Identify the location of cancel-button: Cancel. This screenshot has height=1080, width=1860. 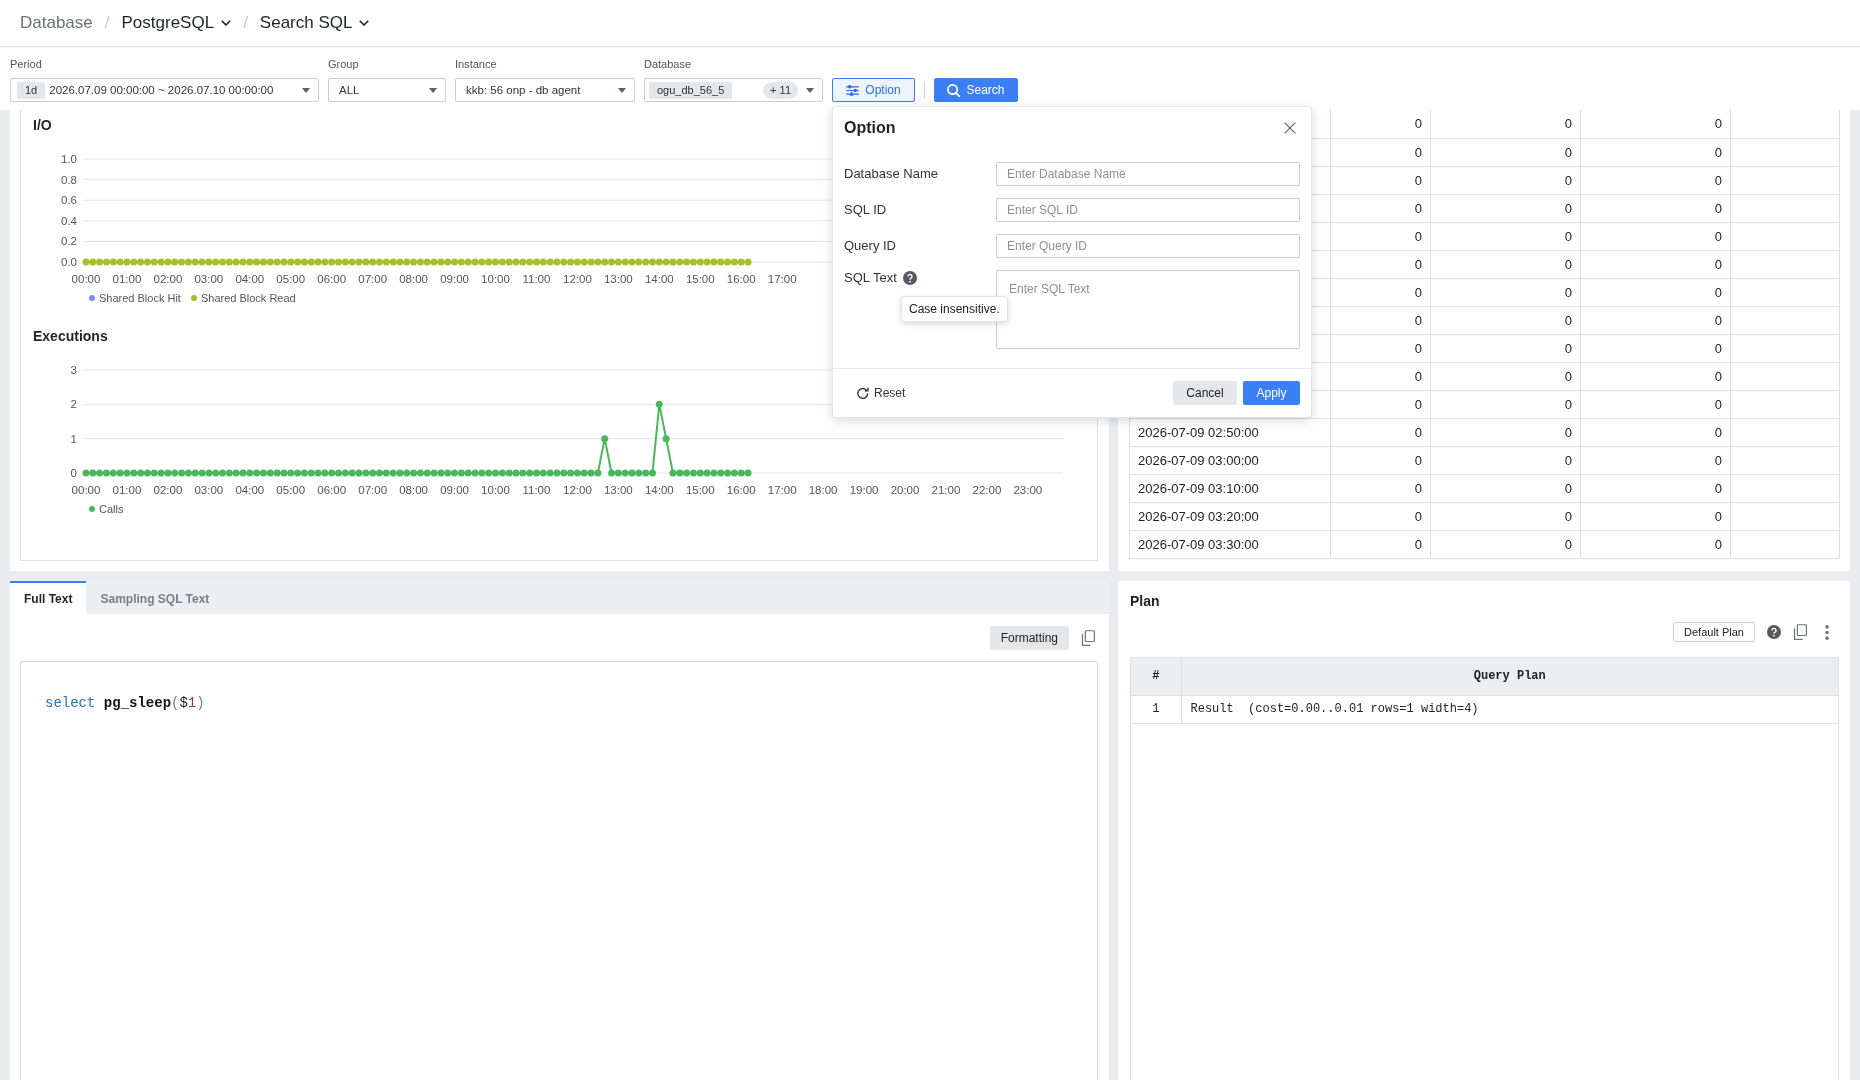
(1205, 393).